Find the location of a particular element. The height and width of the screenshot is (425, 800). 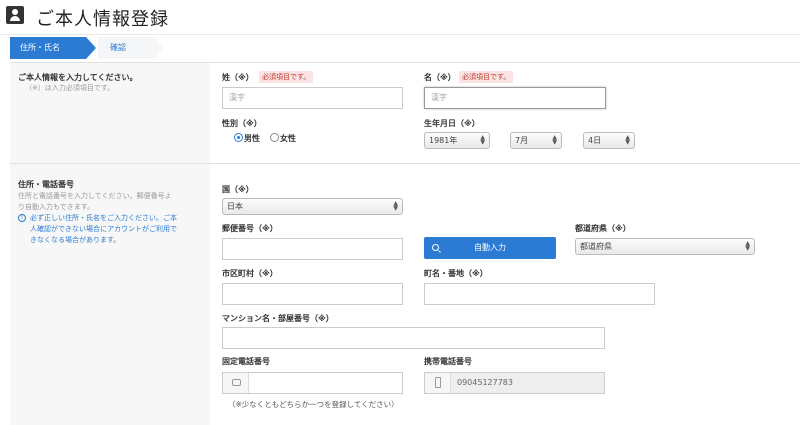

birth-day-value: 4日 is located at coordinates (595, 140).